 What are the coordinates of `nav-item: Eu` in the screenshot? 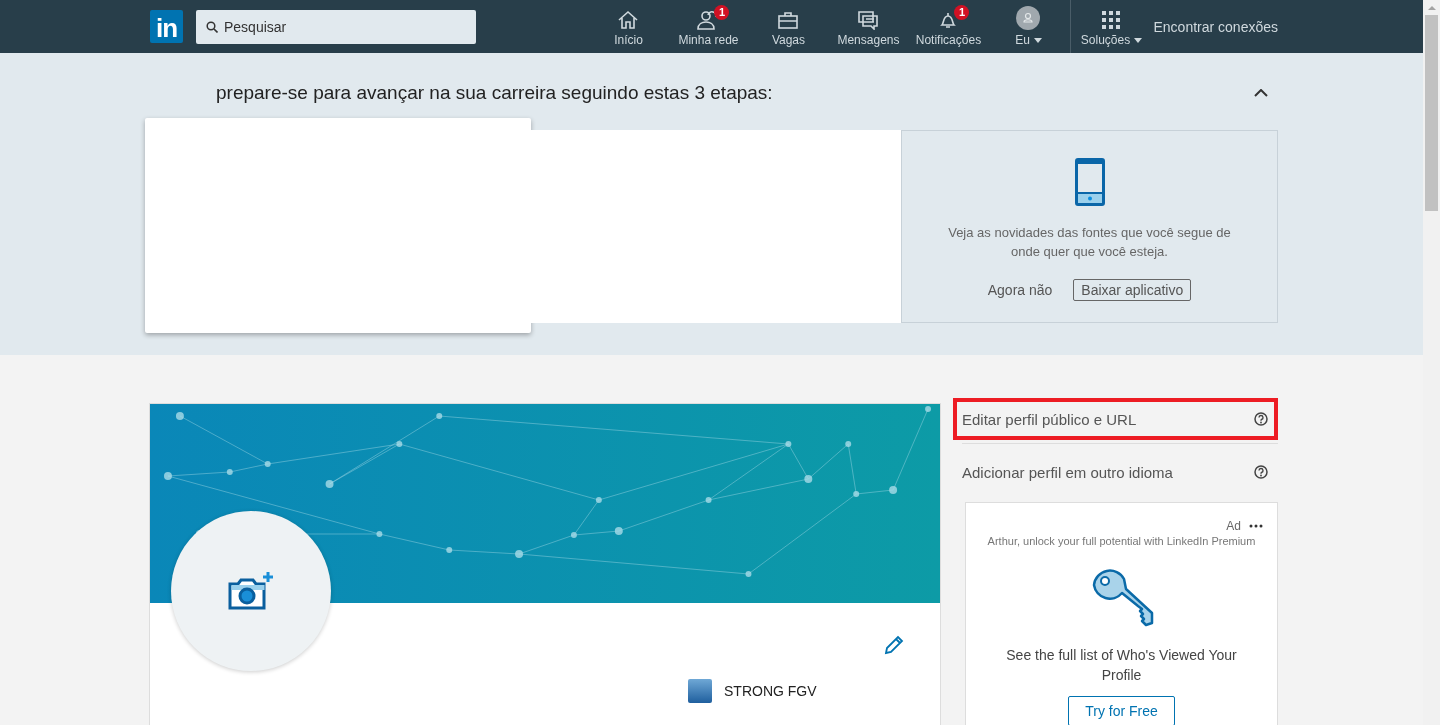 It's located at (1028, 26).